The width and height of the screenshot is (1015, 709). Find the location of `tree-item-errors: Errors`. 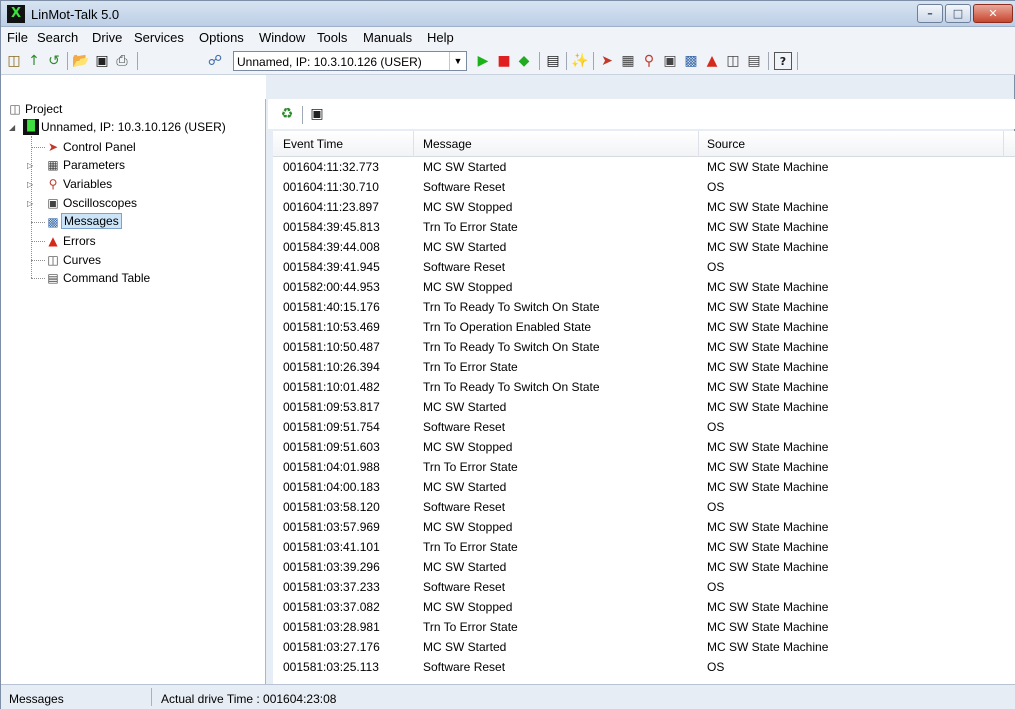

tree-item-errors: Errors is located at coordinates (79, 241).